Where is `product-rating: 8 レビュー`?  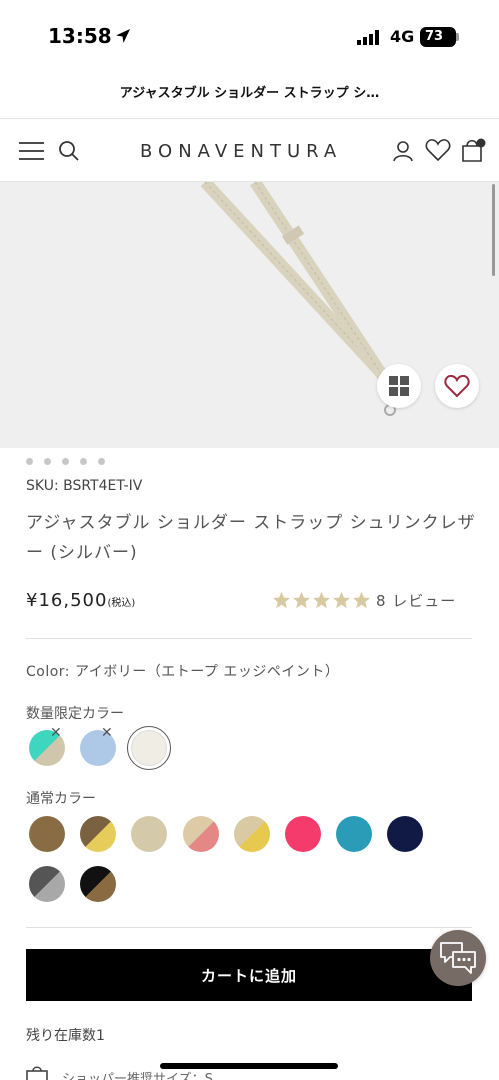
product-rating: 8 レビュー is located at coordinates (364, 600).